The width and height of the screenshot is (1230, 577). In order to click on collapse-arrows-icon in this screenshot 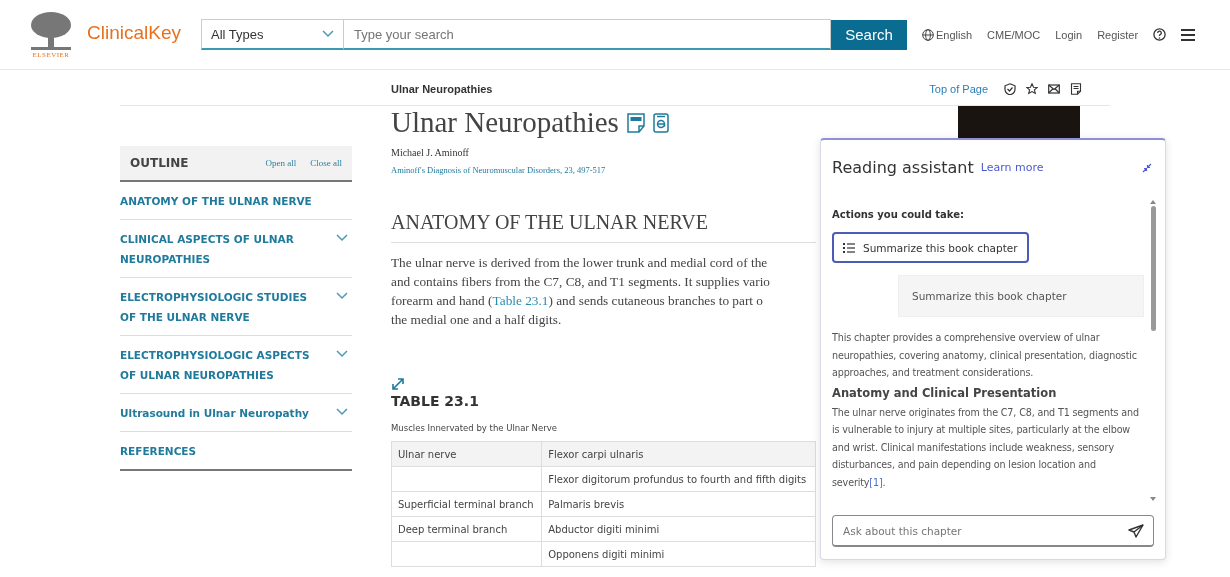, I will do `click(1147, 167)`.